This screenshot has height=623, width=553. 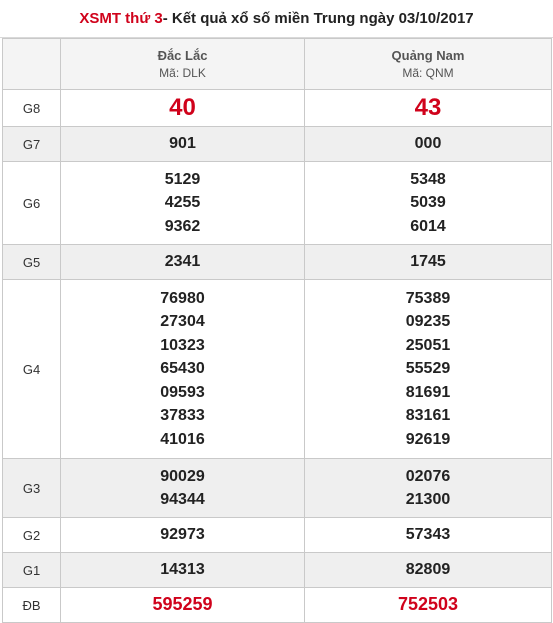 I want to click on result-number: 57343, so click(x=428, y=535).